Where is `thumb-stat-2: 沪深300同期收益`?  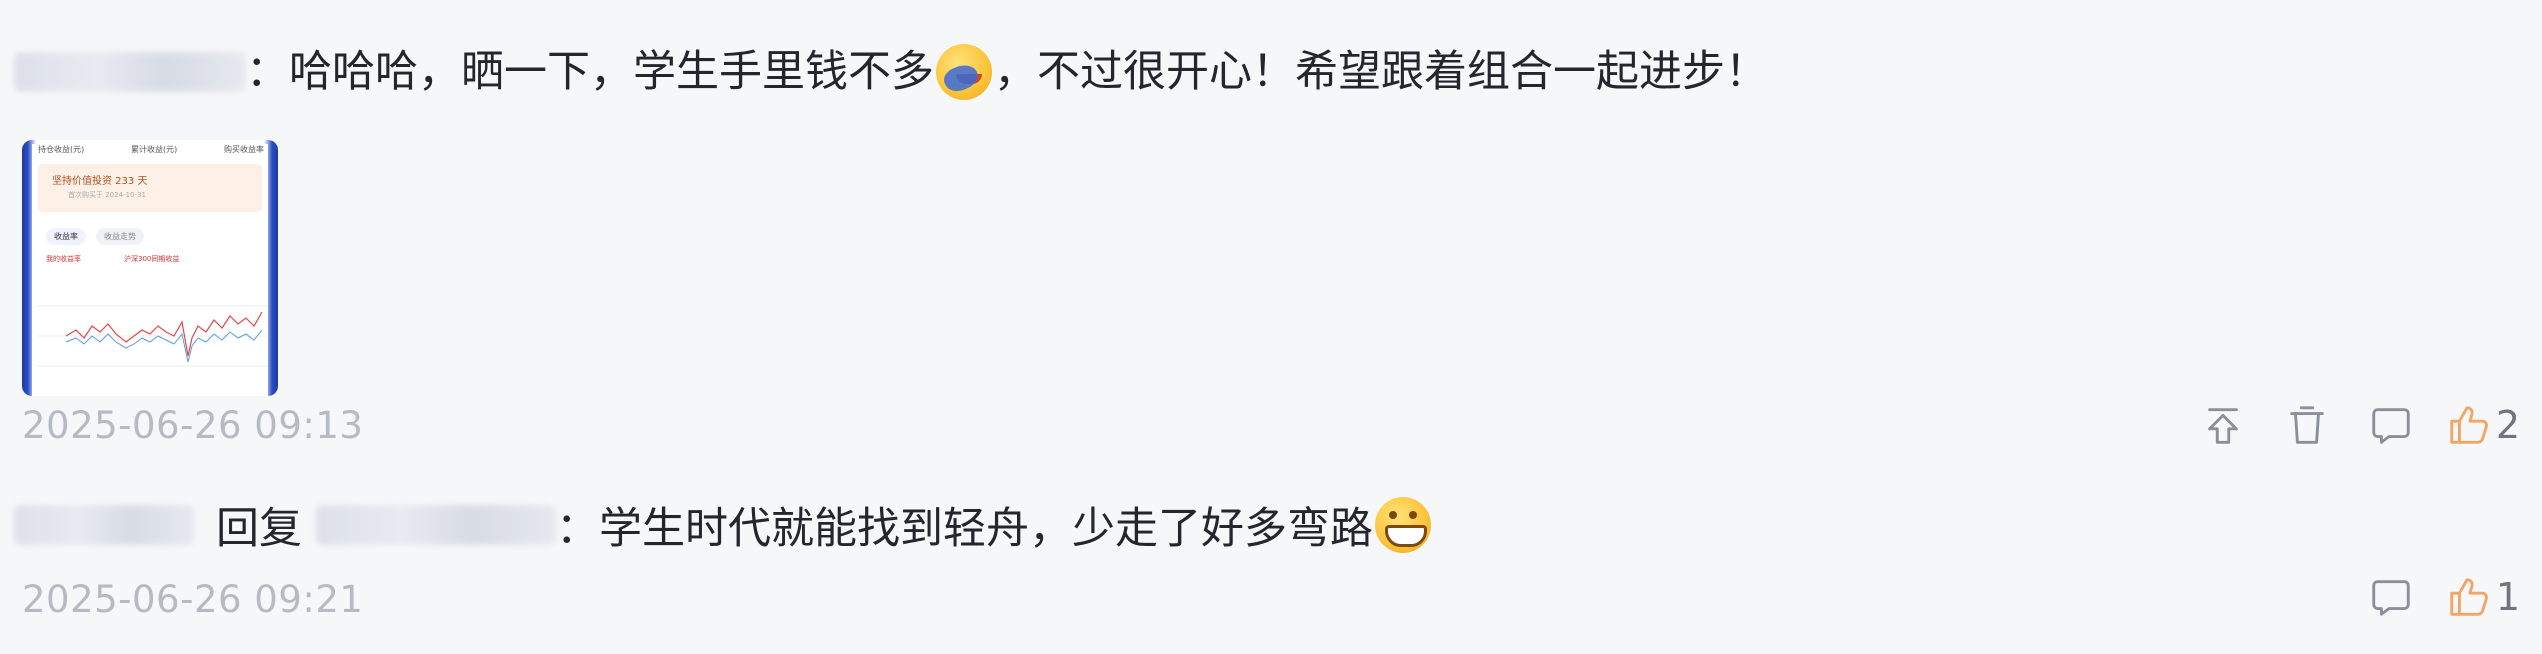 thumb-stat-2: 沪深300同期收益 is located at coordinates (152, 259).